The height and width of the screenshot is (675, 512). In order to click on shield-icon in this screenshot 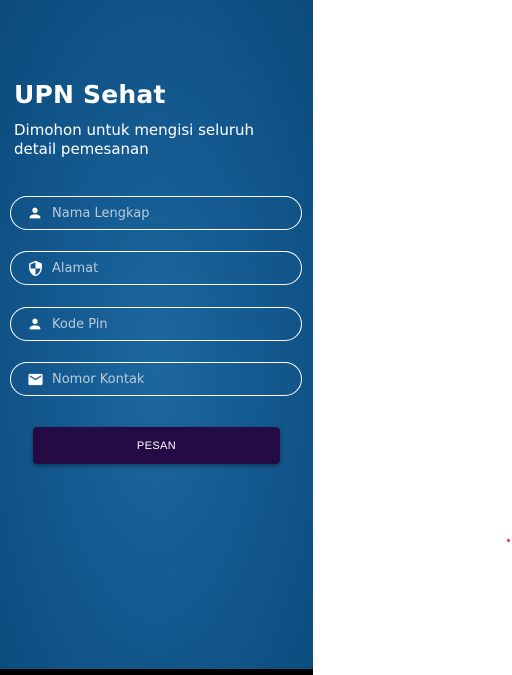, I will do `click(35, 268)`.